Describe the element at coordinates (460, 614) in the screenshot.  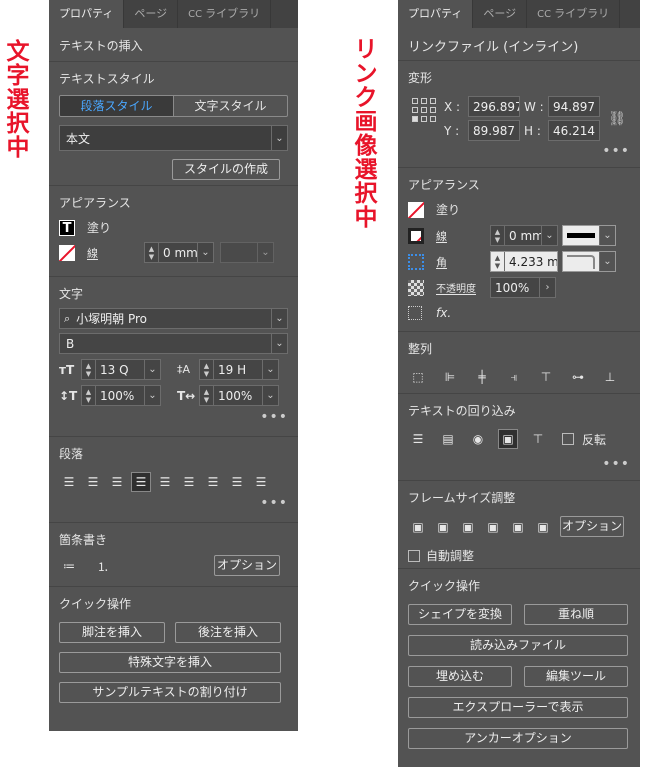
I see `convert-shape-button: シェイプを変換` at that location.